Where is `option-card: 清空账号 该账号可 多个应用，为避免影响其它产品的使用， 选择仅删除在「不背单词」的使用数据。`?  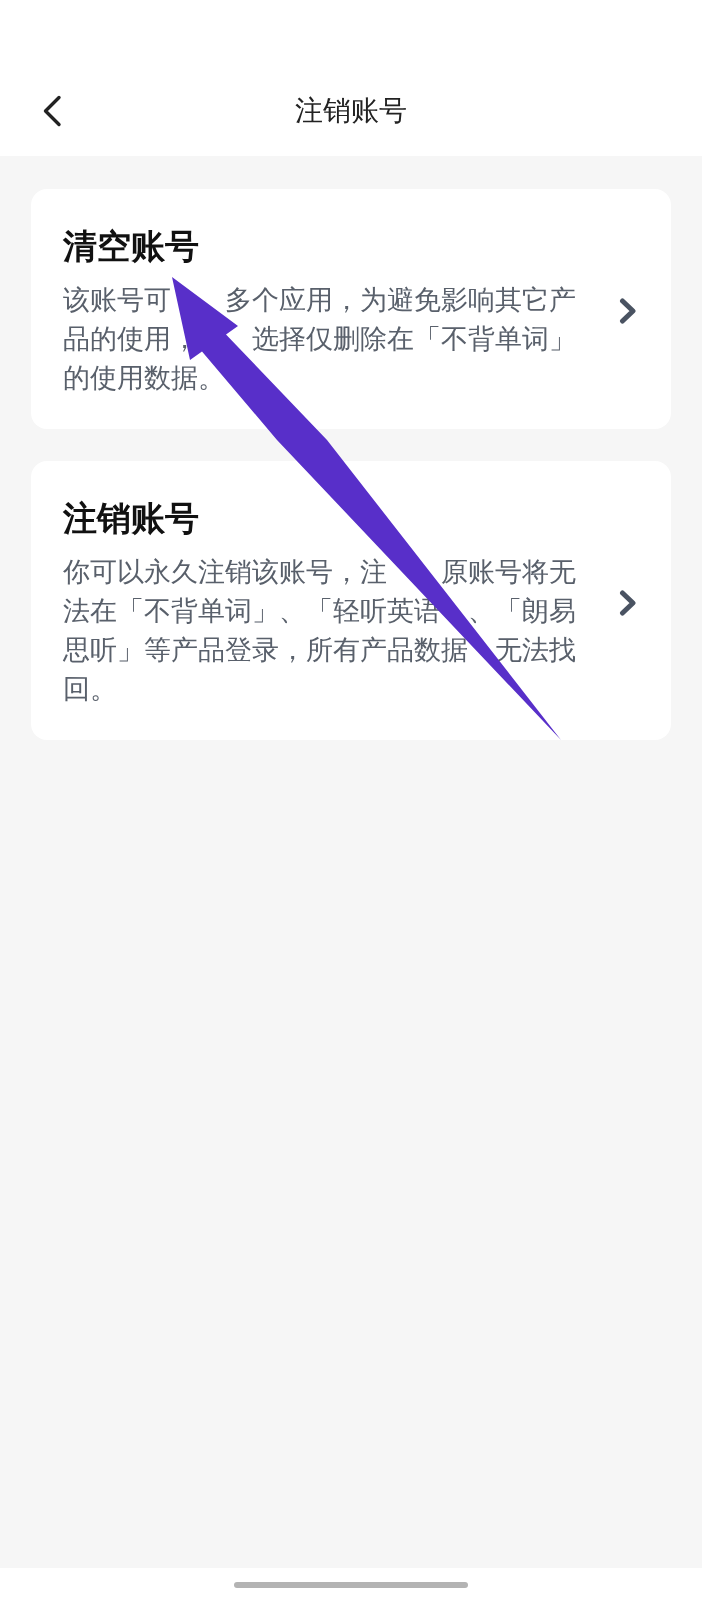
option-card: 清空账号 该账号可 多个应用，为避免影响其它产品的使用， 选择仅删除在「不背单词」的使用数据。 is located at coordinates (351, 309).